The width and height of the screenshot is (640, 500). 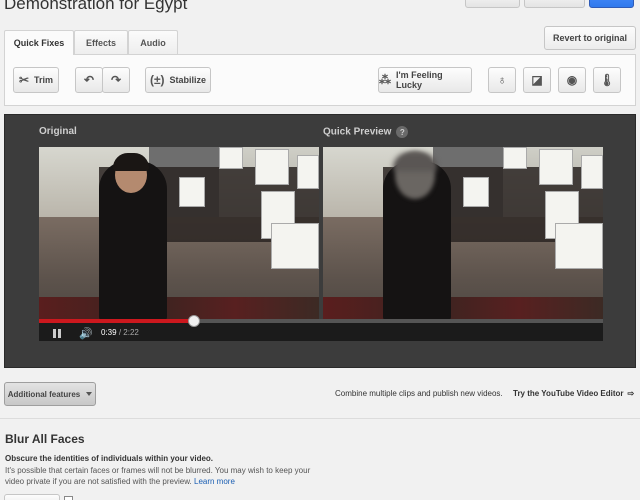 I want to click on progress-bar, so click(x=321, y=321).